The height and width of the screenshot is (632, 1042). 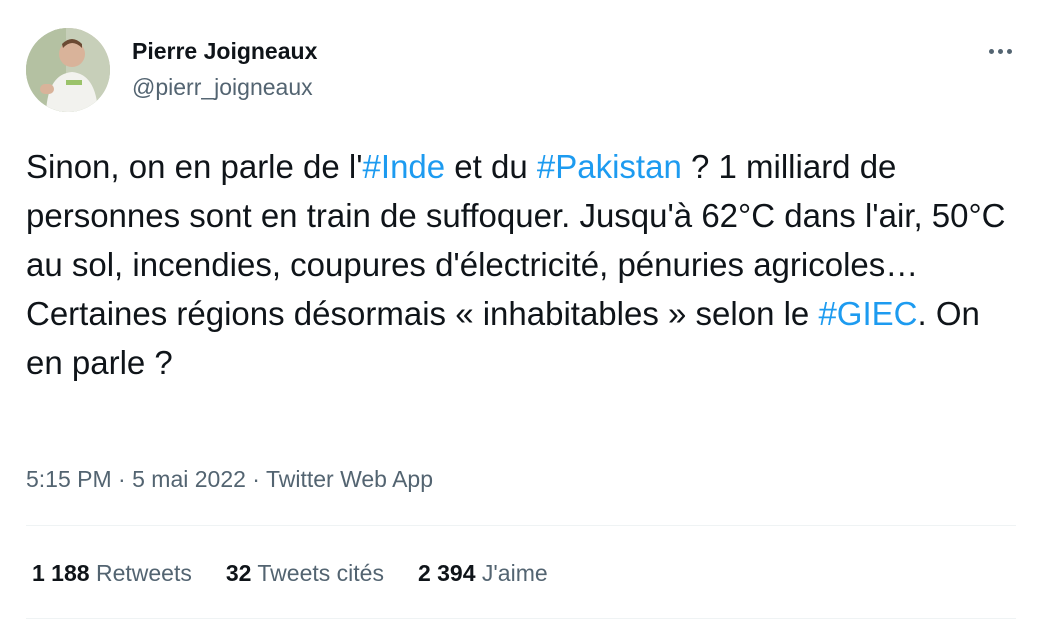 I want to click on tweet-meta: 5:15 PM · 5 mai 2022 · Twitter Web App, so click(x=229, y=479).